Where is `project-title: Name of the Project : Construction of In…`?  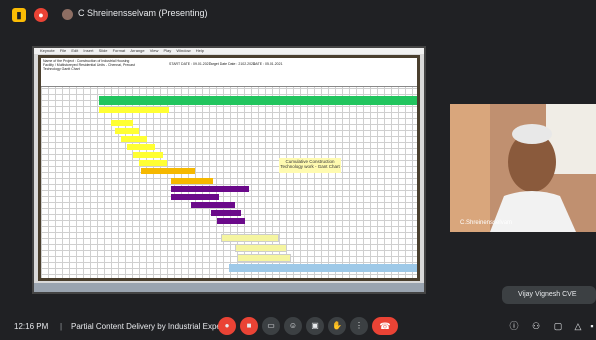
project-title: Name of the Project : Construction of In… is located at coordinates (89, 65).